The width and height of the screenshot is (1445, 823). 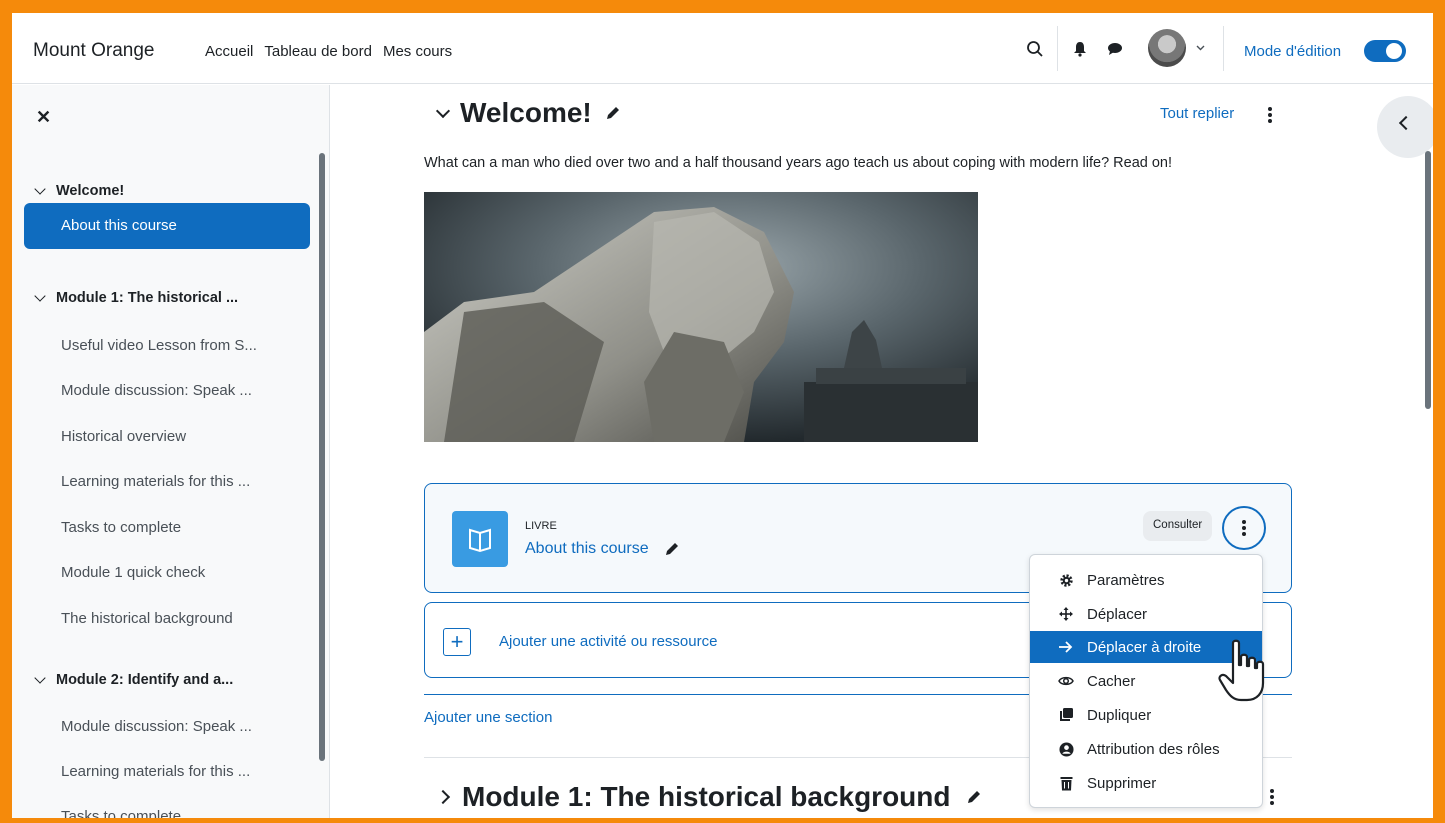 I want to click on collapse-all-link: Tout replier, so click(x=1197, y=113).